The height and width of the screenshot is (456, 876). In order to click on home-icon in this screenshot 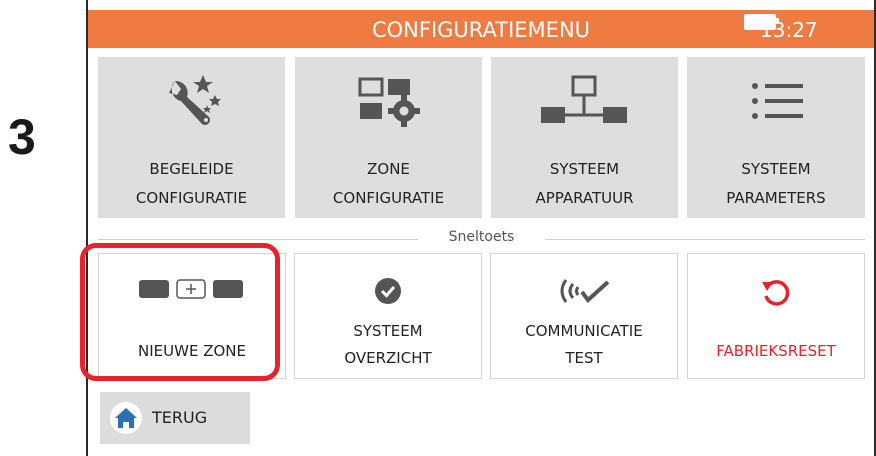, I will do `click(126, 418)`.